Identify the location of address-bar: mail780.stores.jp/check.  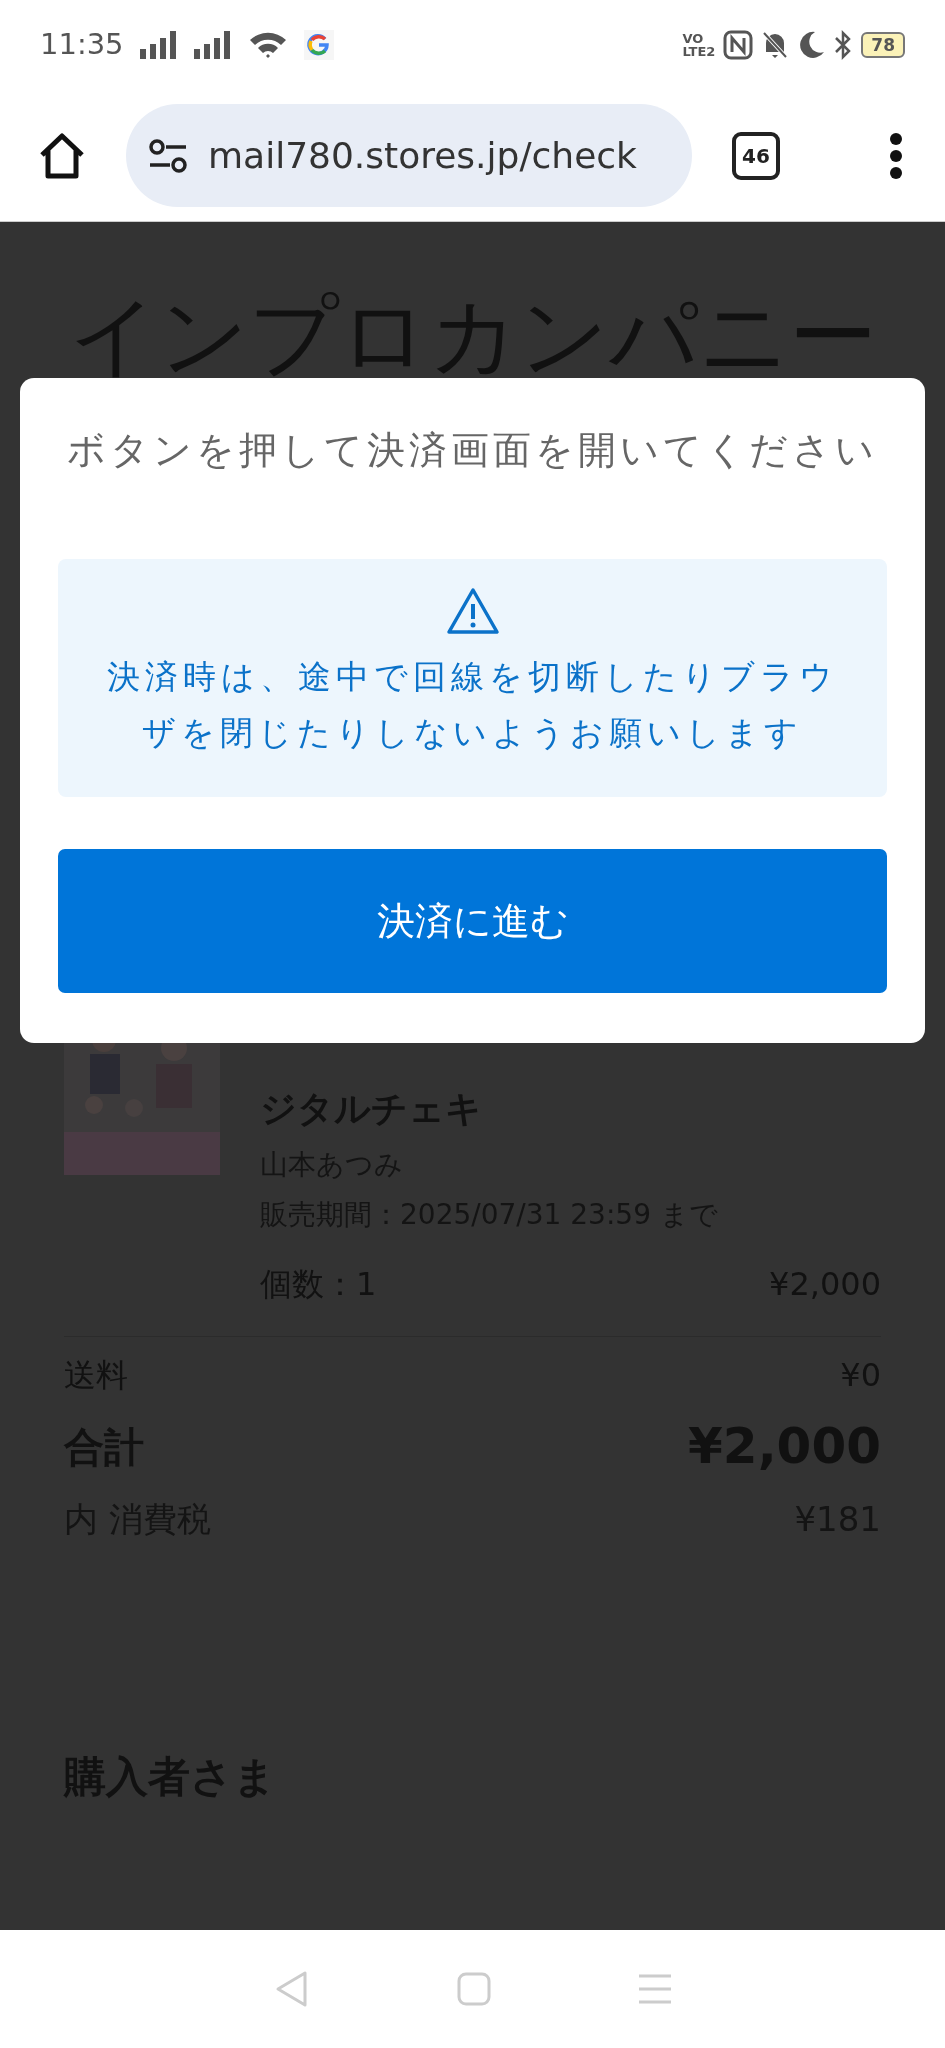
(409, 155).